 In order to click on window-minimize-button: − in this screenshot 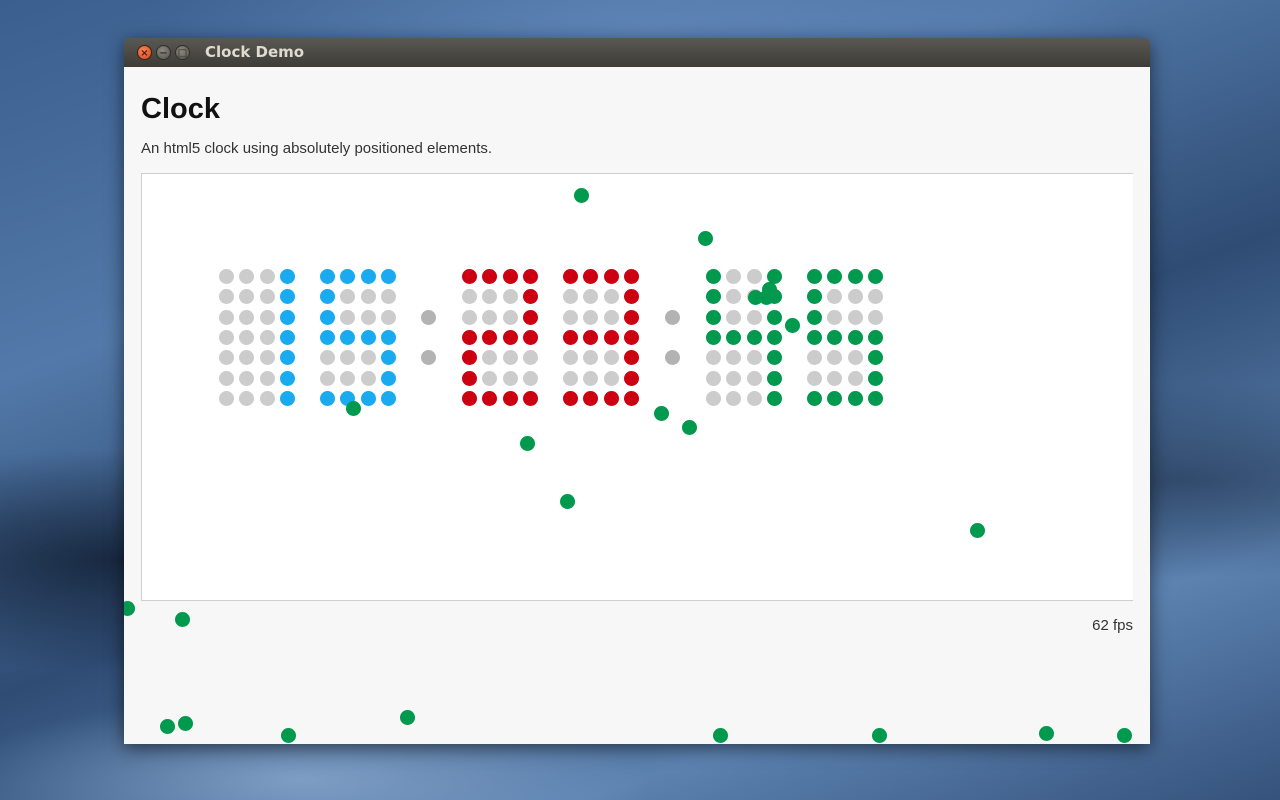, I will do `click(163, 52)`.